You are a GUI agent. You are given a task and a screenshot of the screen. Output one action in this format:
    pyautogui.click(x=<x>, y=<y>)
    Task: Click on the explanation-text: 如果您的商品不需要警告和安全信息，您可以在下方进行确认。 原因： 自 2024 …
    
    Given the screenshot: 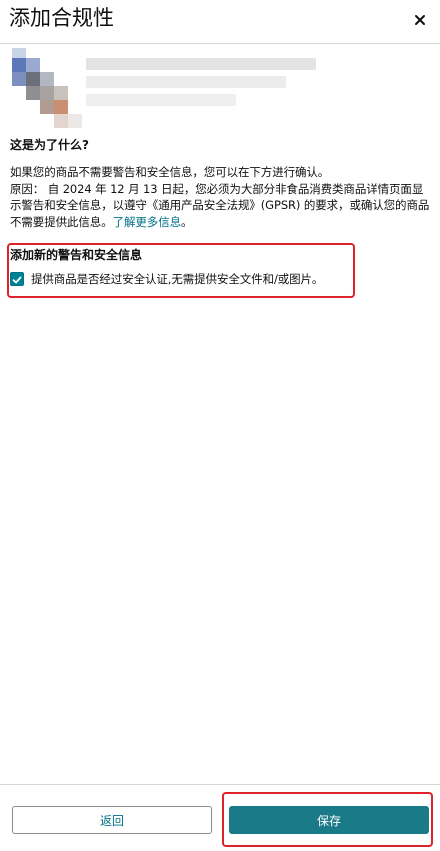 What is the action you would take?
    pyautogui.click(x=220, y=197)
    